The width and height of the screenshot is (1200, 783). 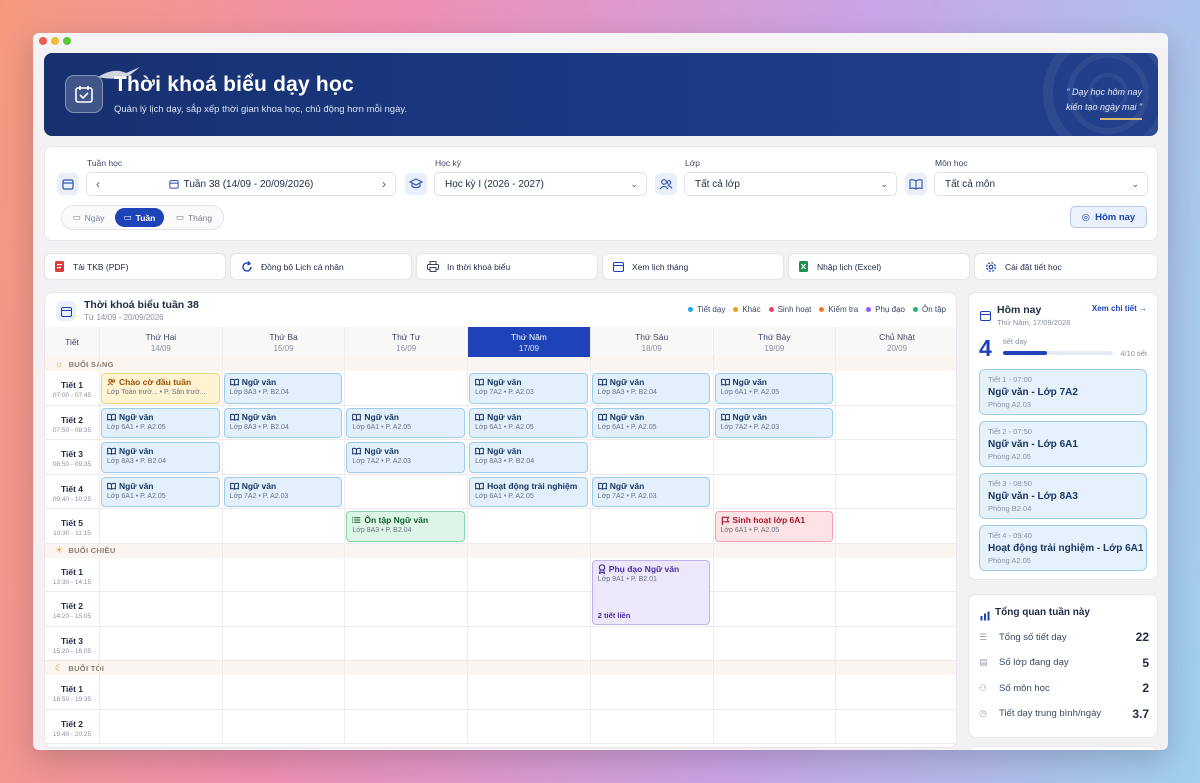 I want to click on month-view-button: Xem lịch tháng, so click(x=693, y=266).